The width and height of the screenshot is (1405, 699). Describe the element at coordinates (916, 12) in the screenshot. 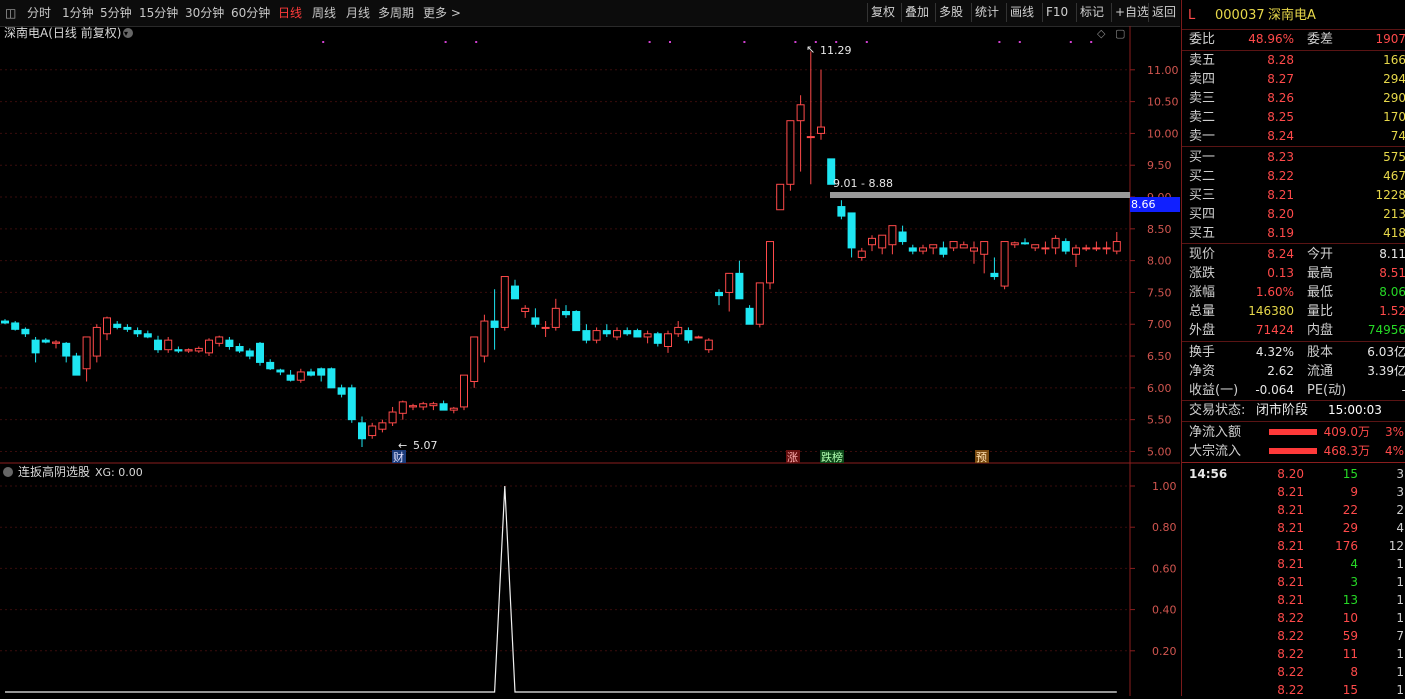

I see `overlay-button: 叠加` at that location.